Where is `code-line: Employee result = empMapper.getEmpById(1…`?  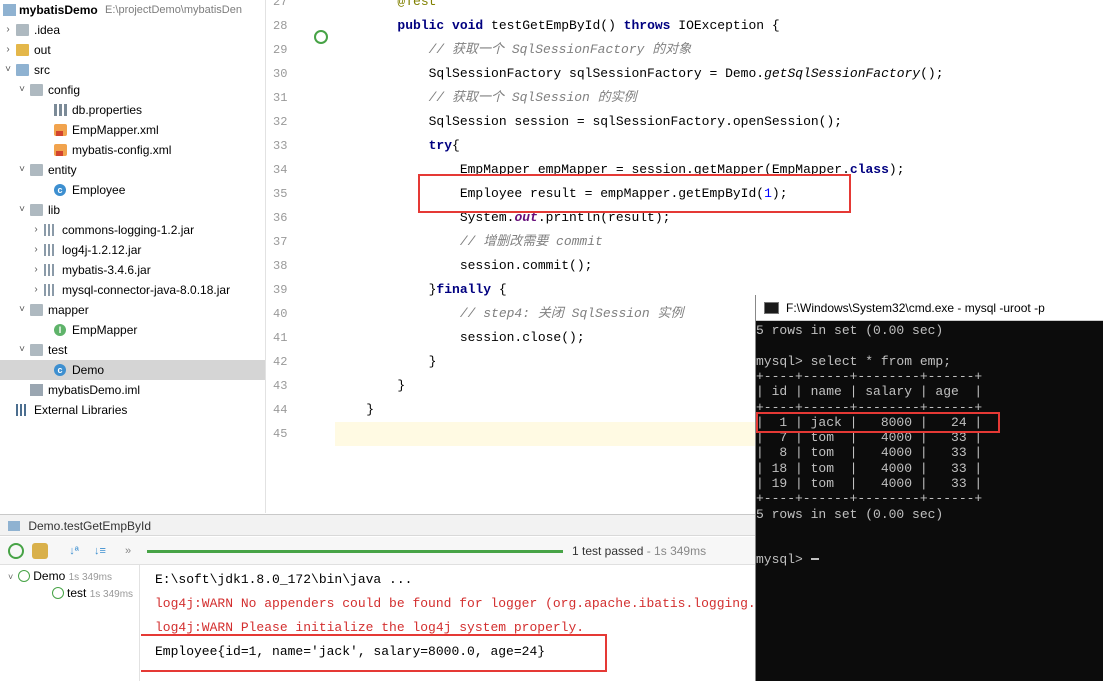
code-line: Employee result = empMapper.getEmpById(1… is located at coordinates (719, 194).